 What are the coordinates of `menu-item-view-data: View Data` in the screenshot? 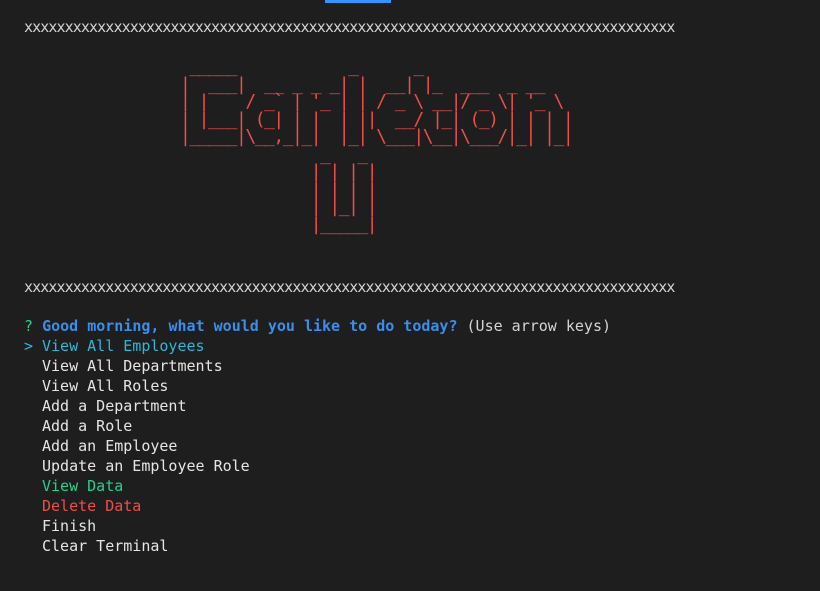 It's located at (137, 486).